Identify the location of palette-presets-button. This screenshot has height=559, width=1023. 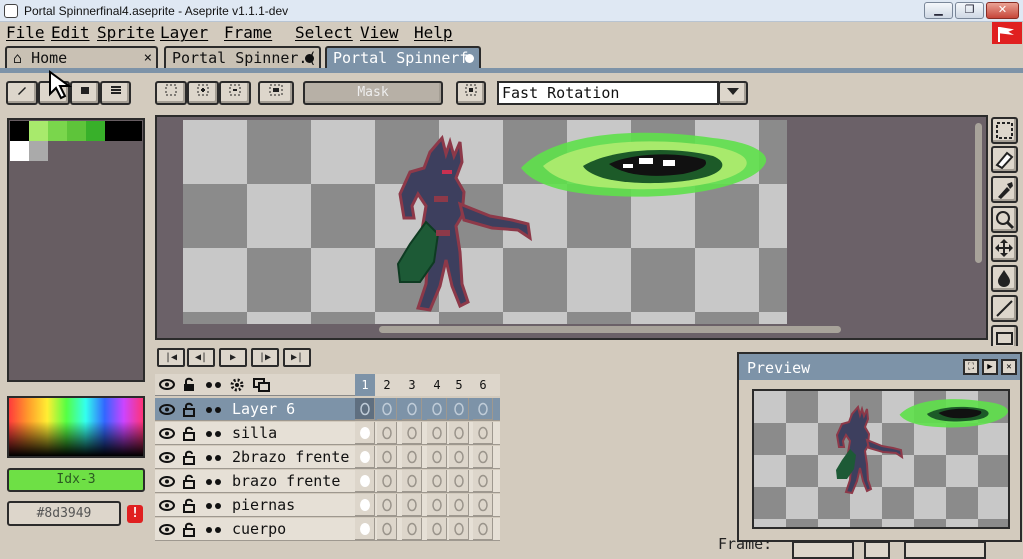
(85, 93).